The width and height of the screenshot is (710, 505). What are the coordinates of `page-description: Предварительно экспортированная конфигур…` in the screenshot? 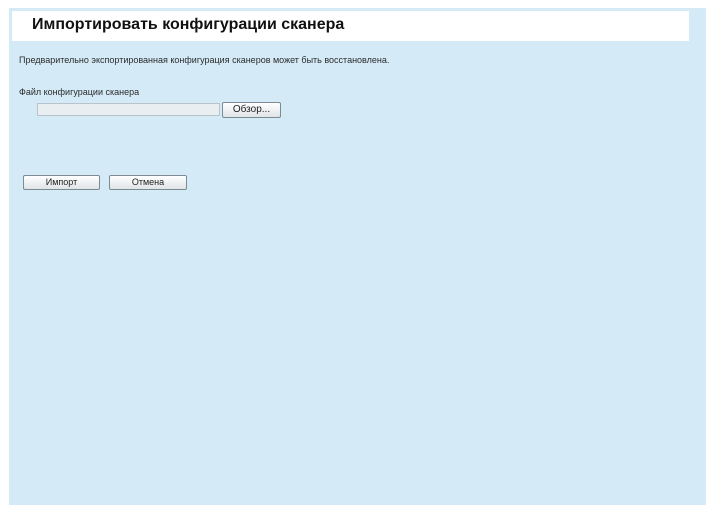 It's located at (204, 60).